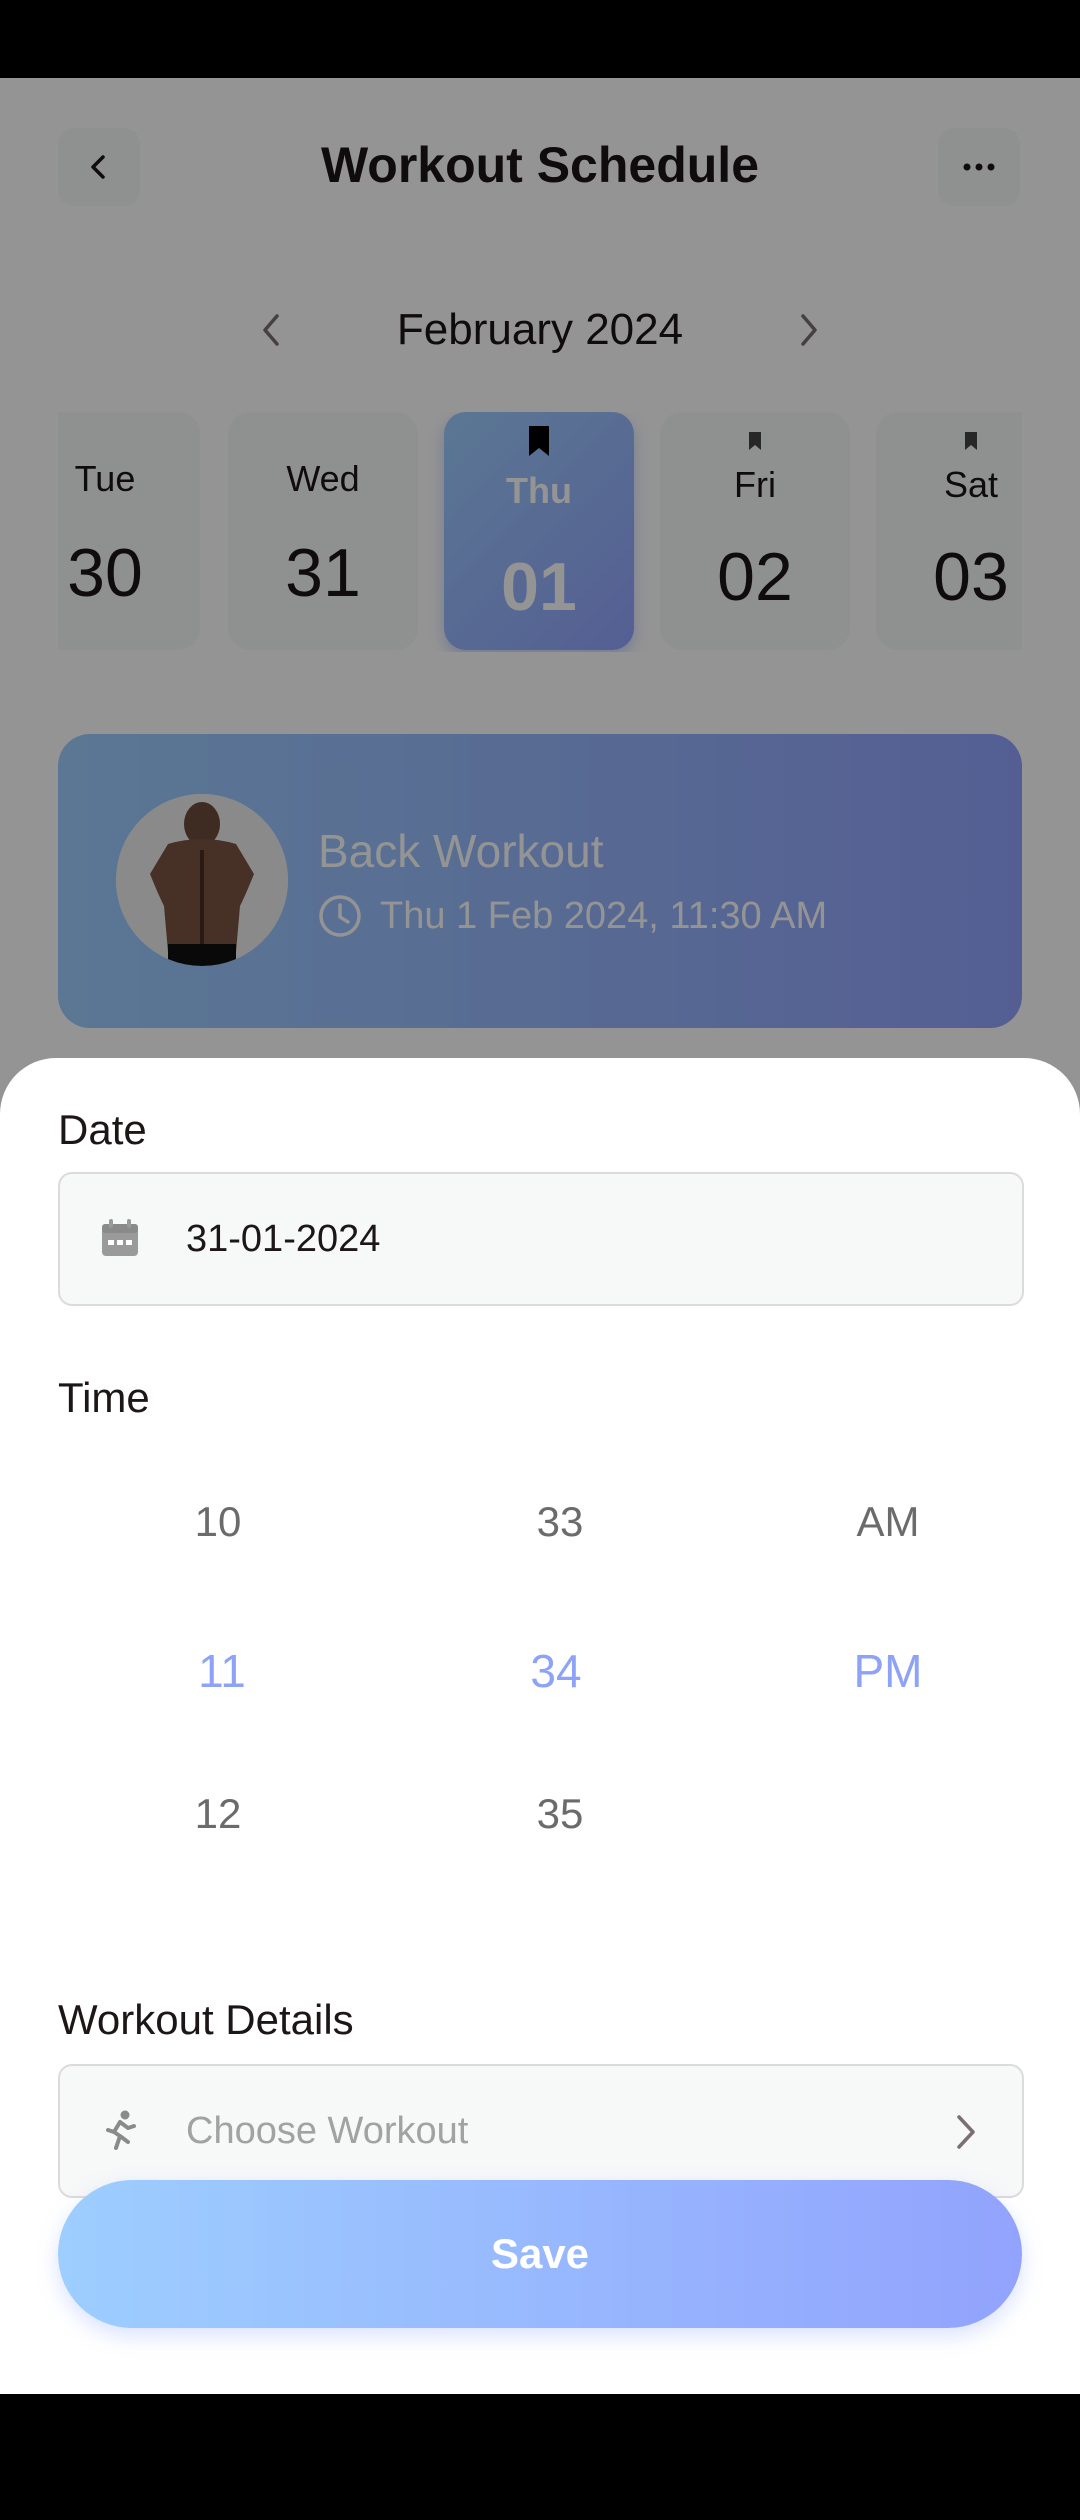  Describe the element at coordinates (222, 1671) in the screenshot. I see `hour-selected: 11` at that location.